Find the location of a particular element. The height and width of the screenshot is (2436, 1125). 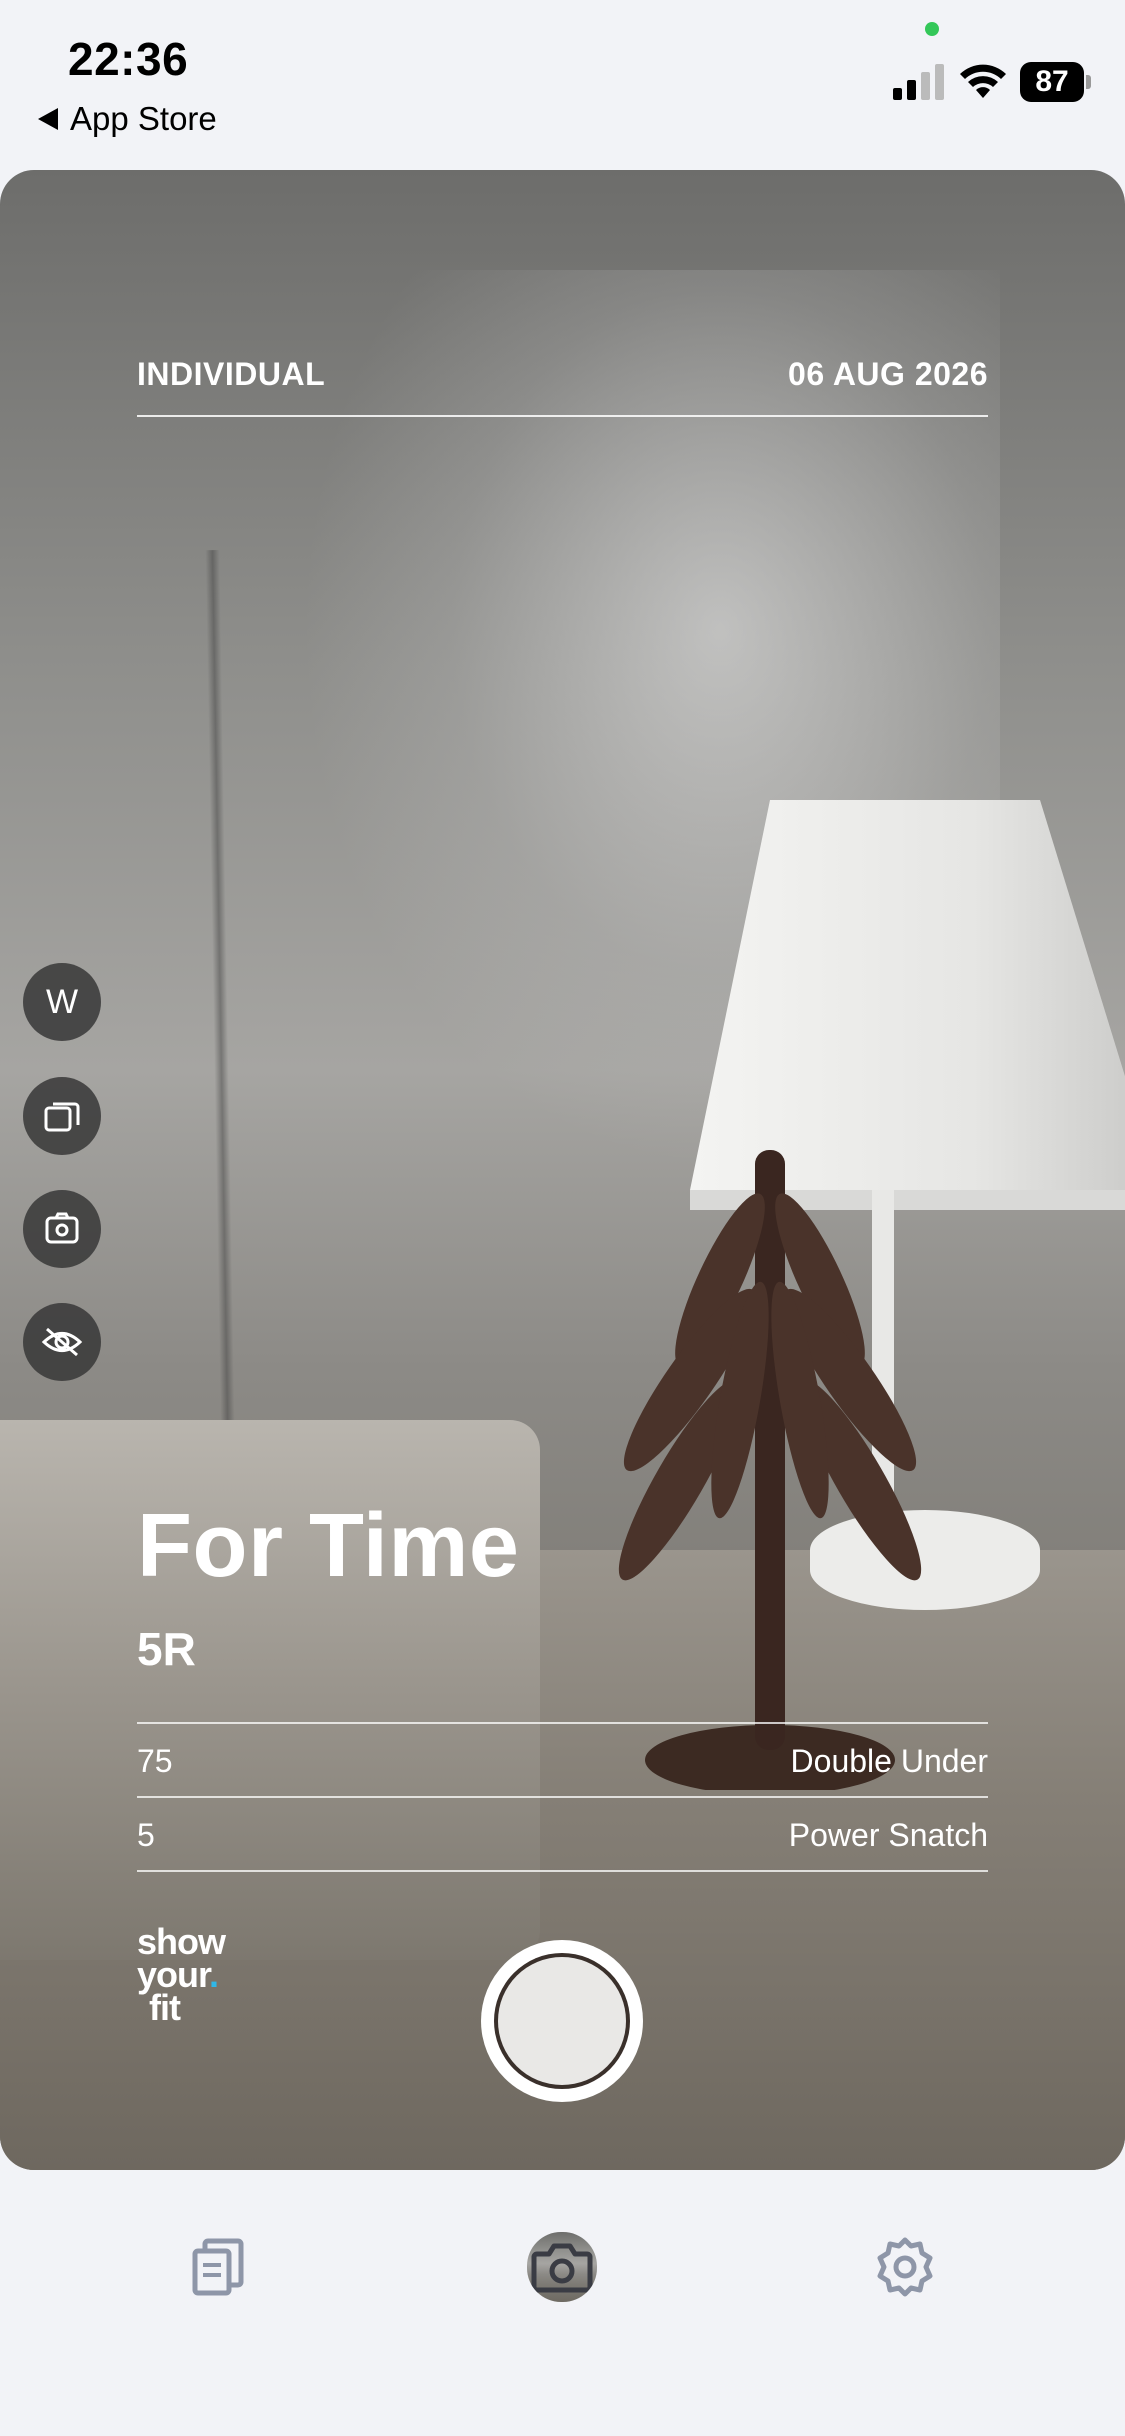

settings-icon is located at coordinates (905, 2267).